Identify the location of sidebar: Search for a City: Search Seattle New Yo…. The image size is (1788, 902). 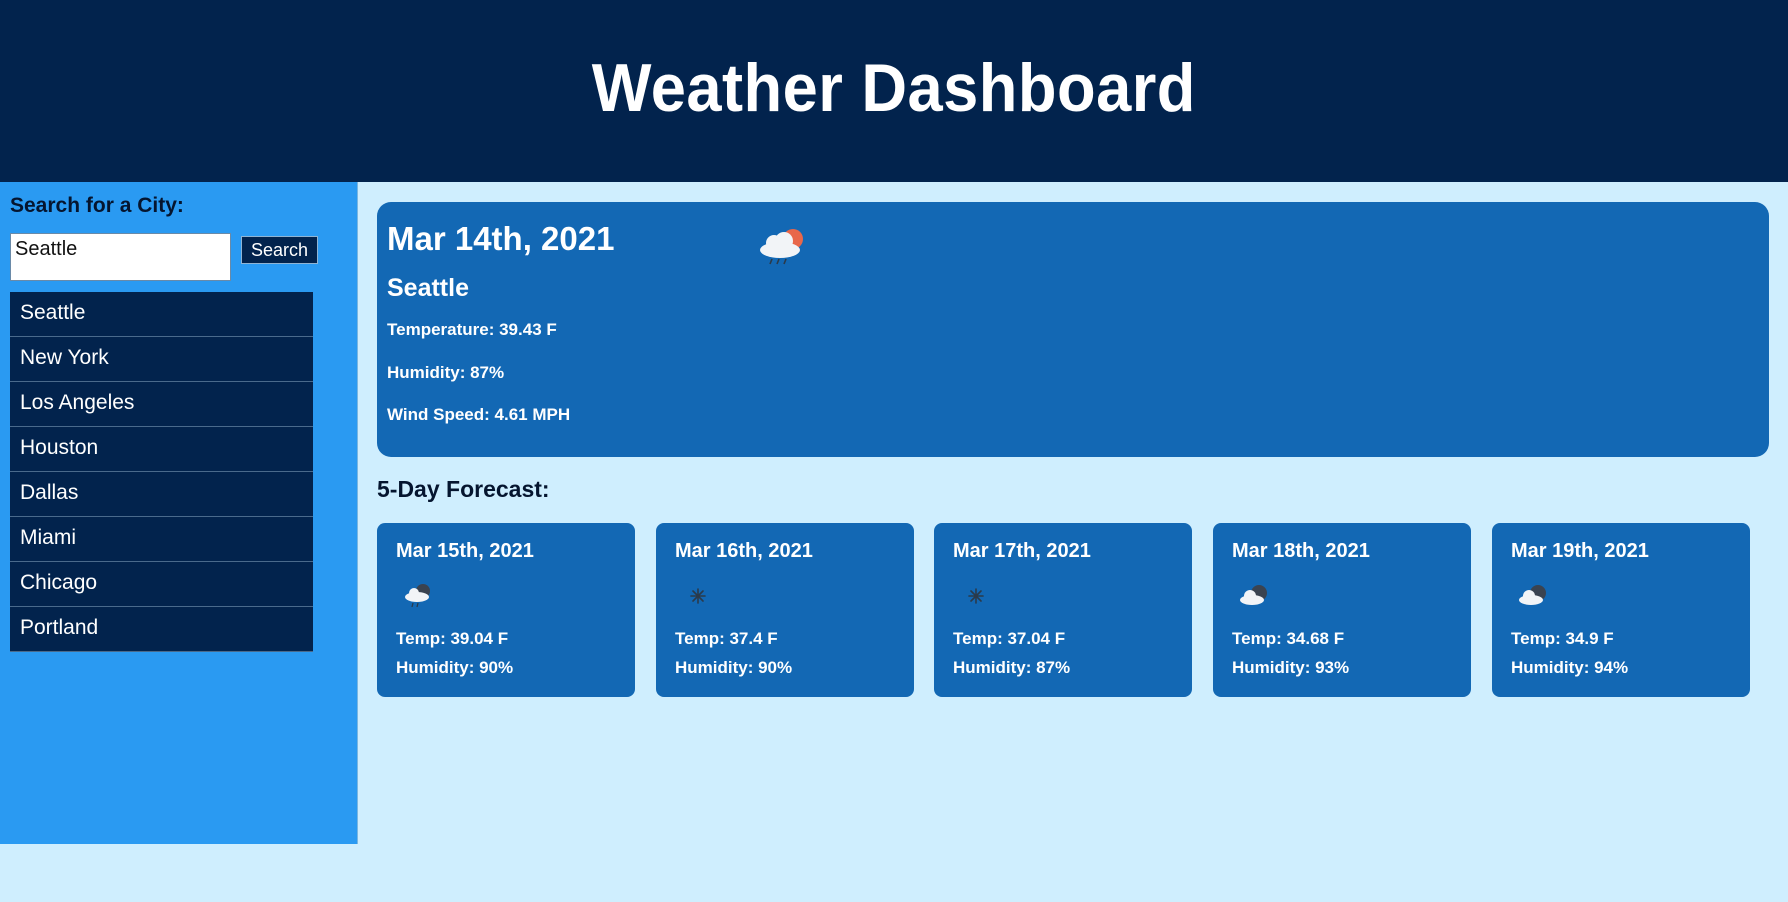
(179, 513).